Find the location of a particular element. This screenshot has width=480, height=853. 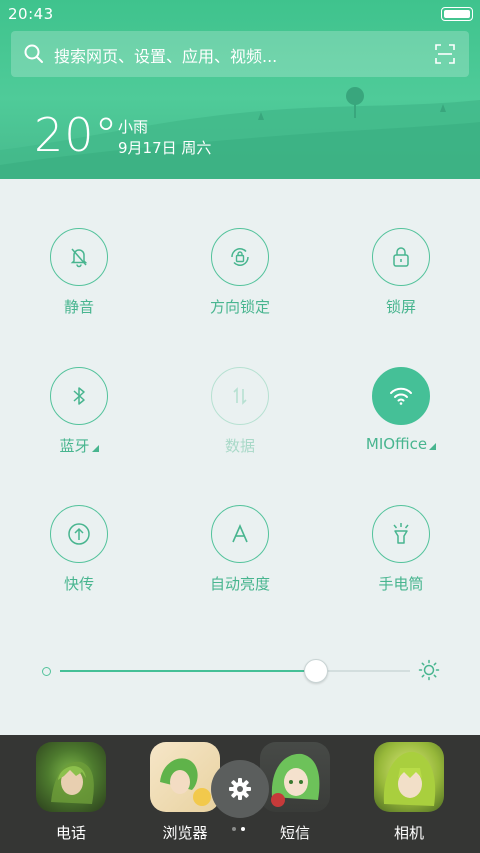

camera-app-label: 相机 is located at coordinates (408, 833).